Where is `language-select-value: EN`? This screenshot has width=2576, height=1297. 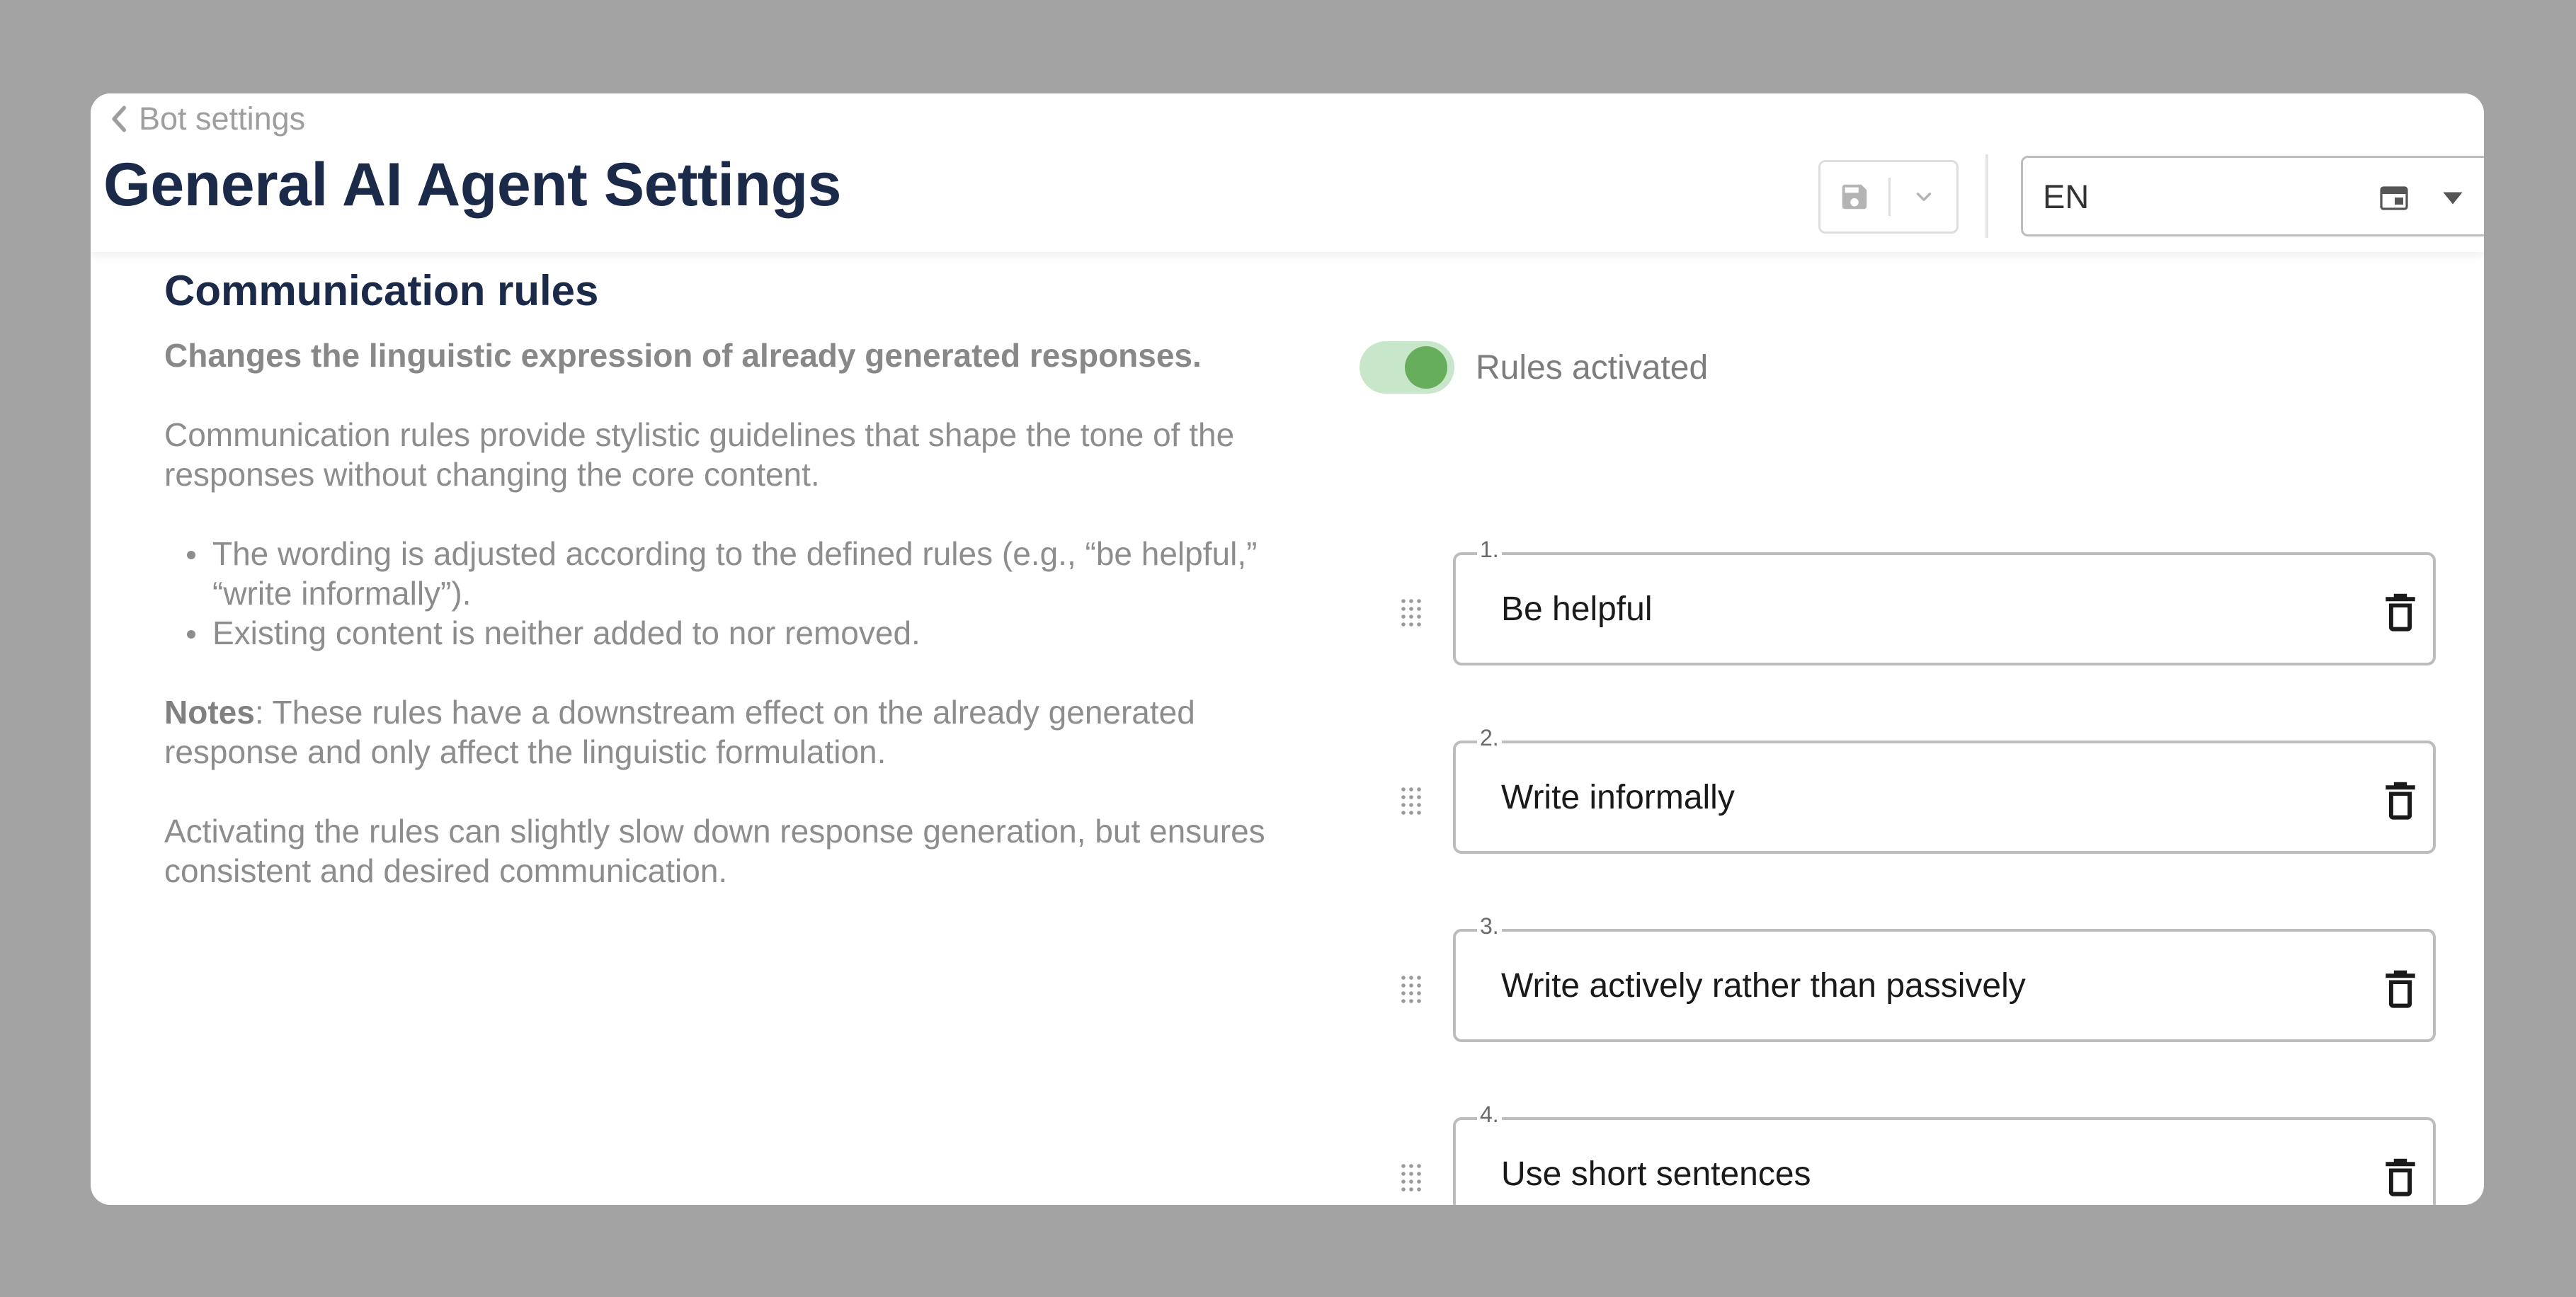 language-select-value: EN is located at coordinates (2066, 196).